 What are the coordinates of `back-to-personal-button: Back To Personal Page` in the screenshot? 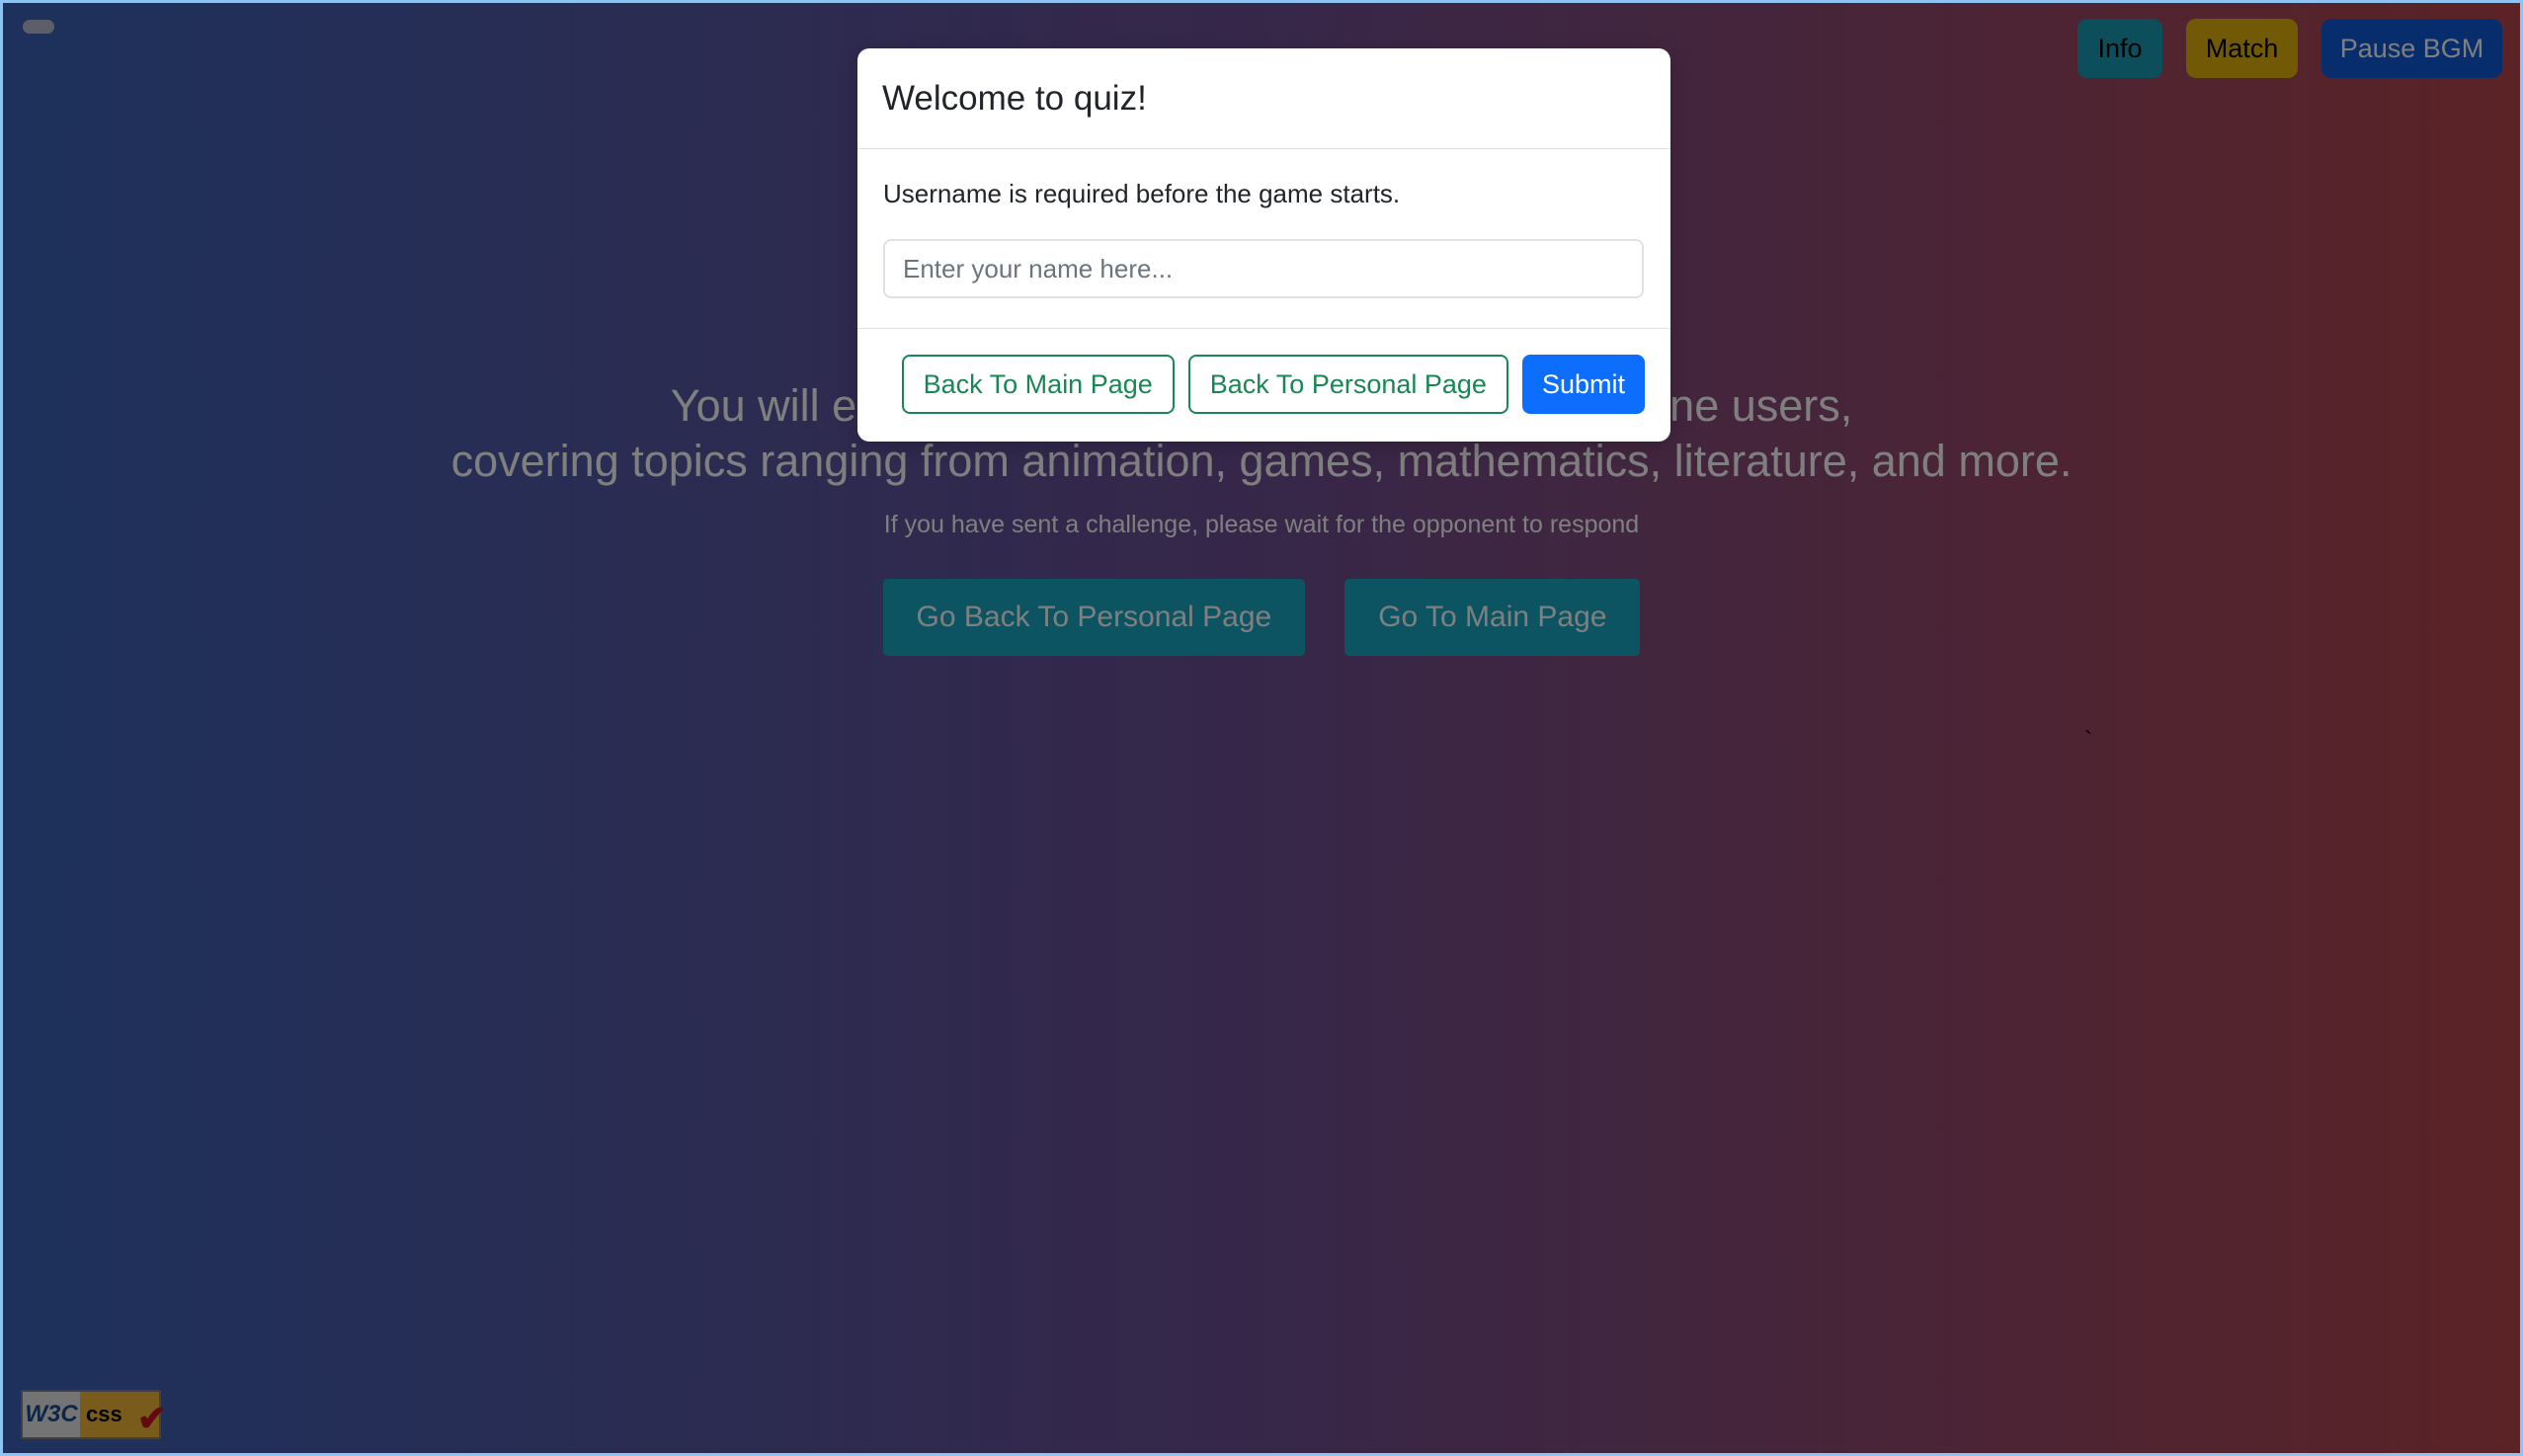 It's located at (1348, 384).